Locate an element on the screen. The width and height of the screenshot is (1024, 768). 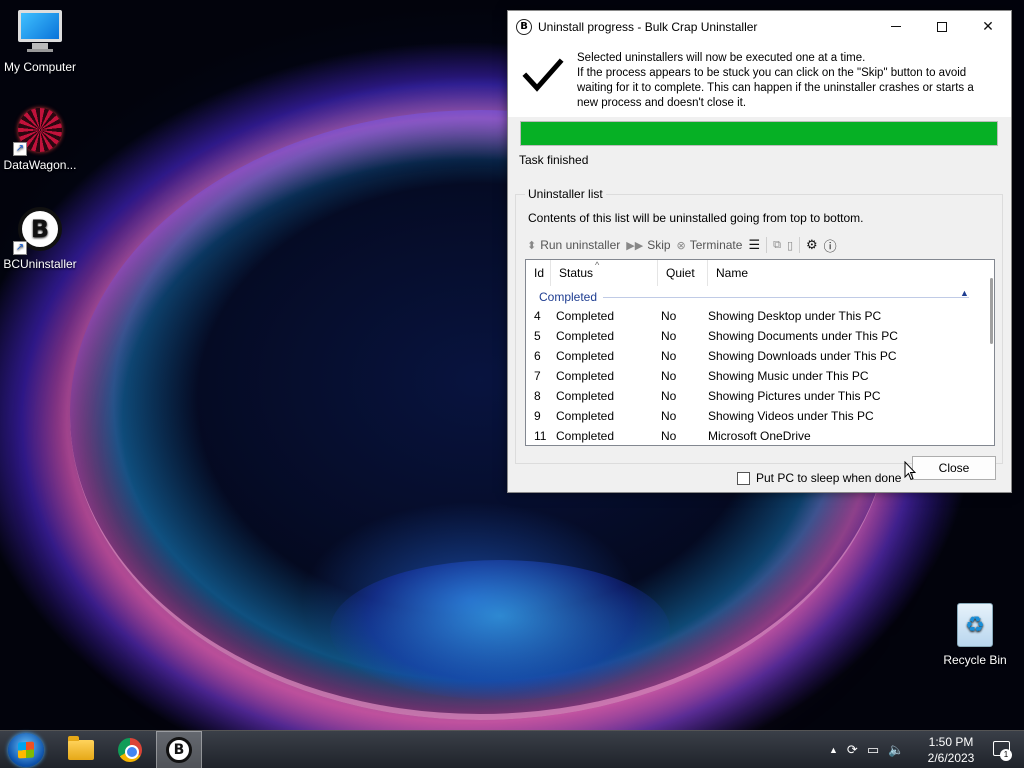
row-id-cell: 8 is located at coordinates (537, 396).